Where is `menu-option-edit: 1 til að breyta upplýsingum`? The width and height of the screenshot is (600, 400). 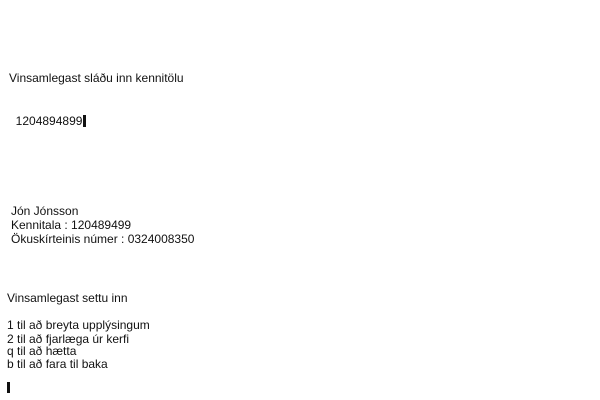
menu-option-edit: 1 til að breyta upplýsingum is located at coordinates (78, 325).